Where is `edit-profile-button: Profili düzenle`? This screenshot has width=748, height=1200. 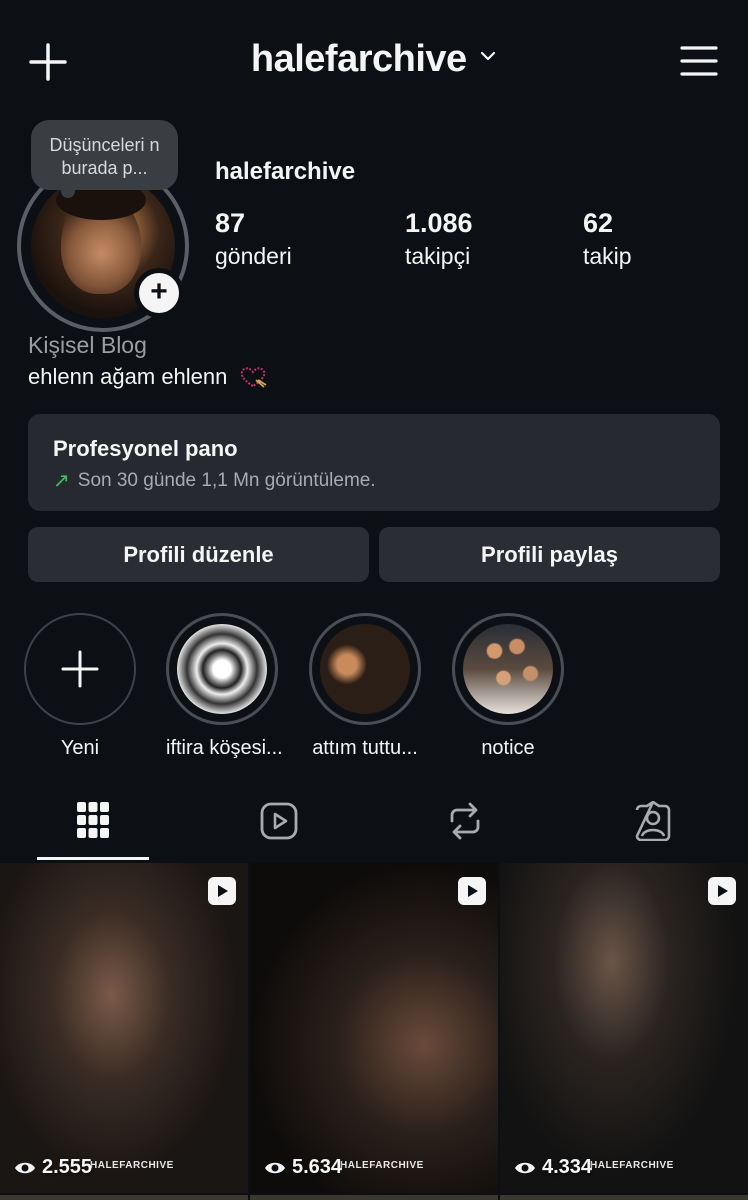 edit-profile-button: Profili düzenle is located at coordinates (198, 554).